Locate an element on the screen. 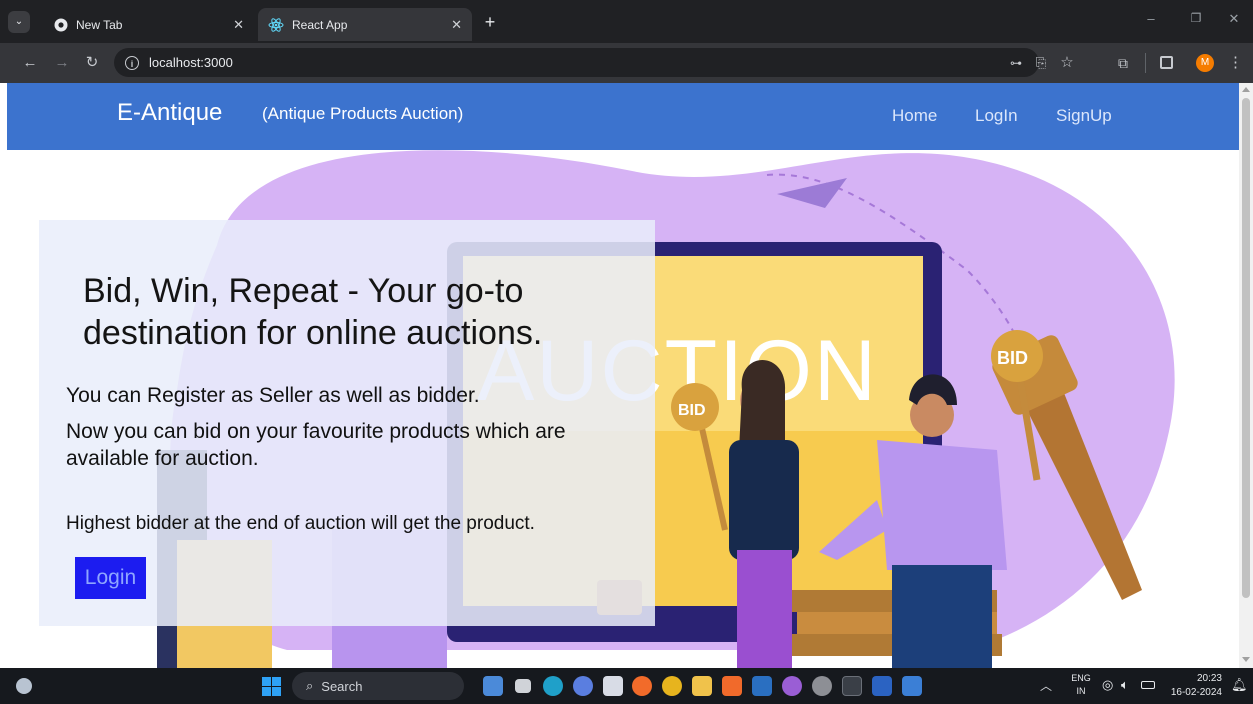 The height and width of the screenshot is (704, 1253). tab-title: New Tab is located at coordinates (99, 24).